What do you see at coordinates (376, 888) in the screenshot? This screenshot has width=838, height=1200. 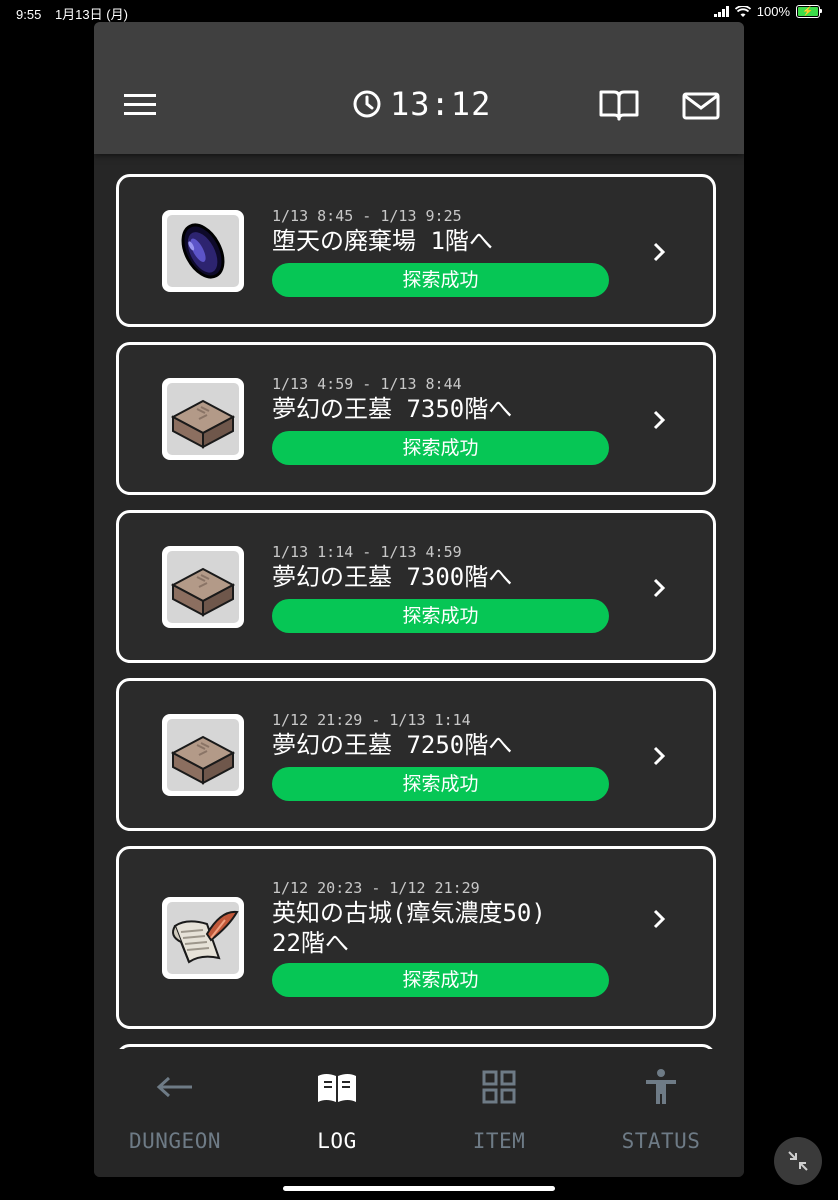 I see `log-period: 1/12 20:23 - 1/12 21:29` at bounding box center [376, 888].